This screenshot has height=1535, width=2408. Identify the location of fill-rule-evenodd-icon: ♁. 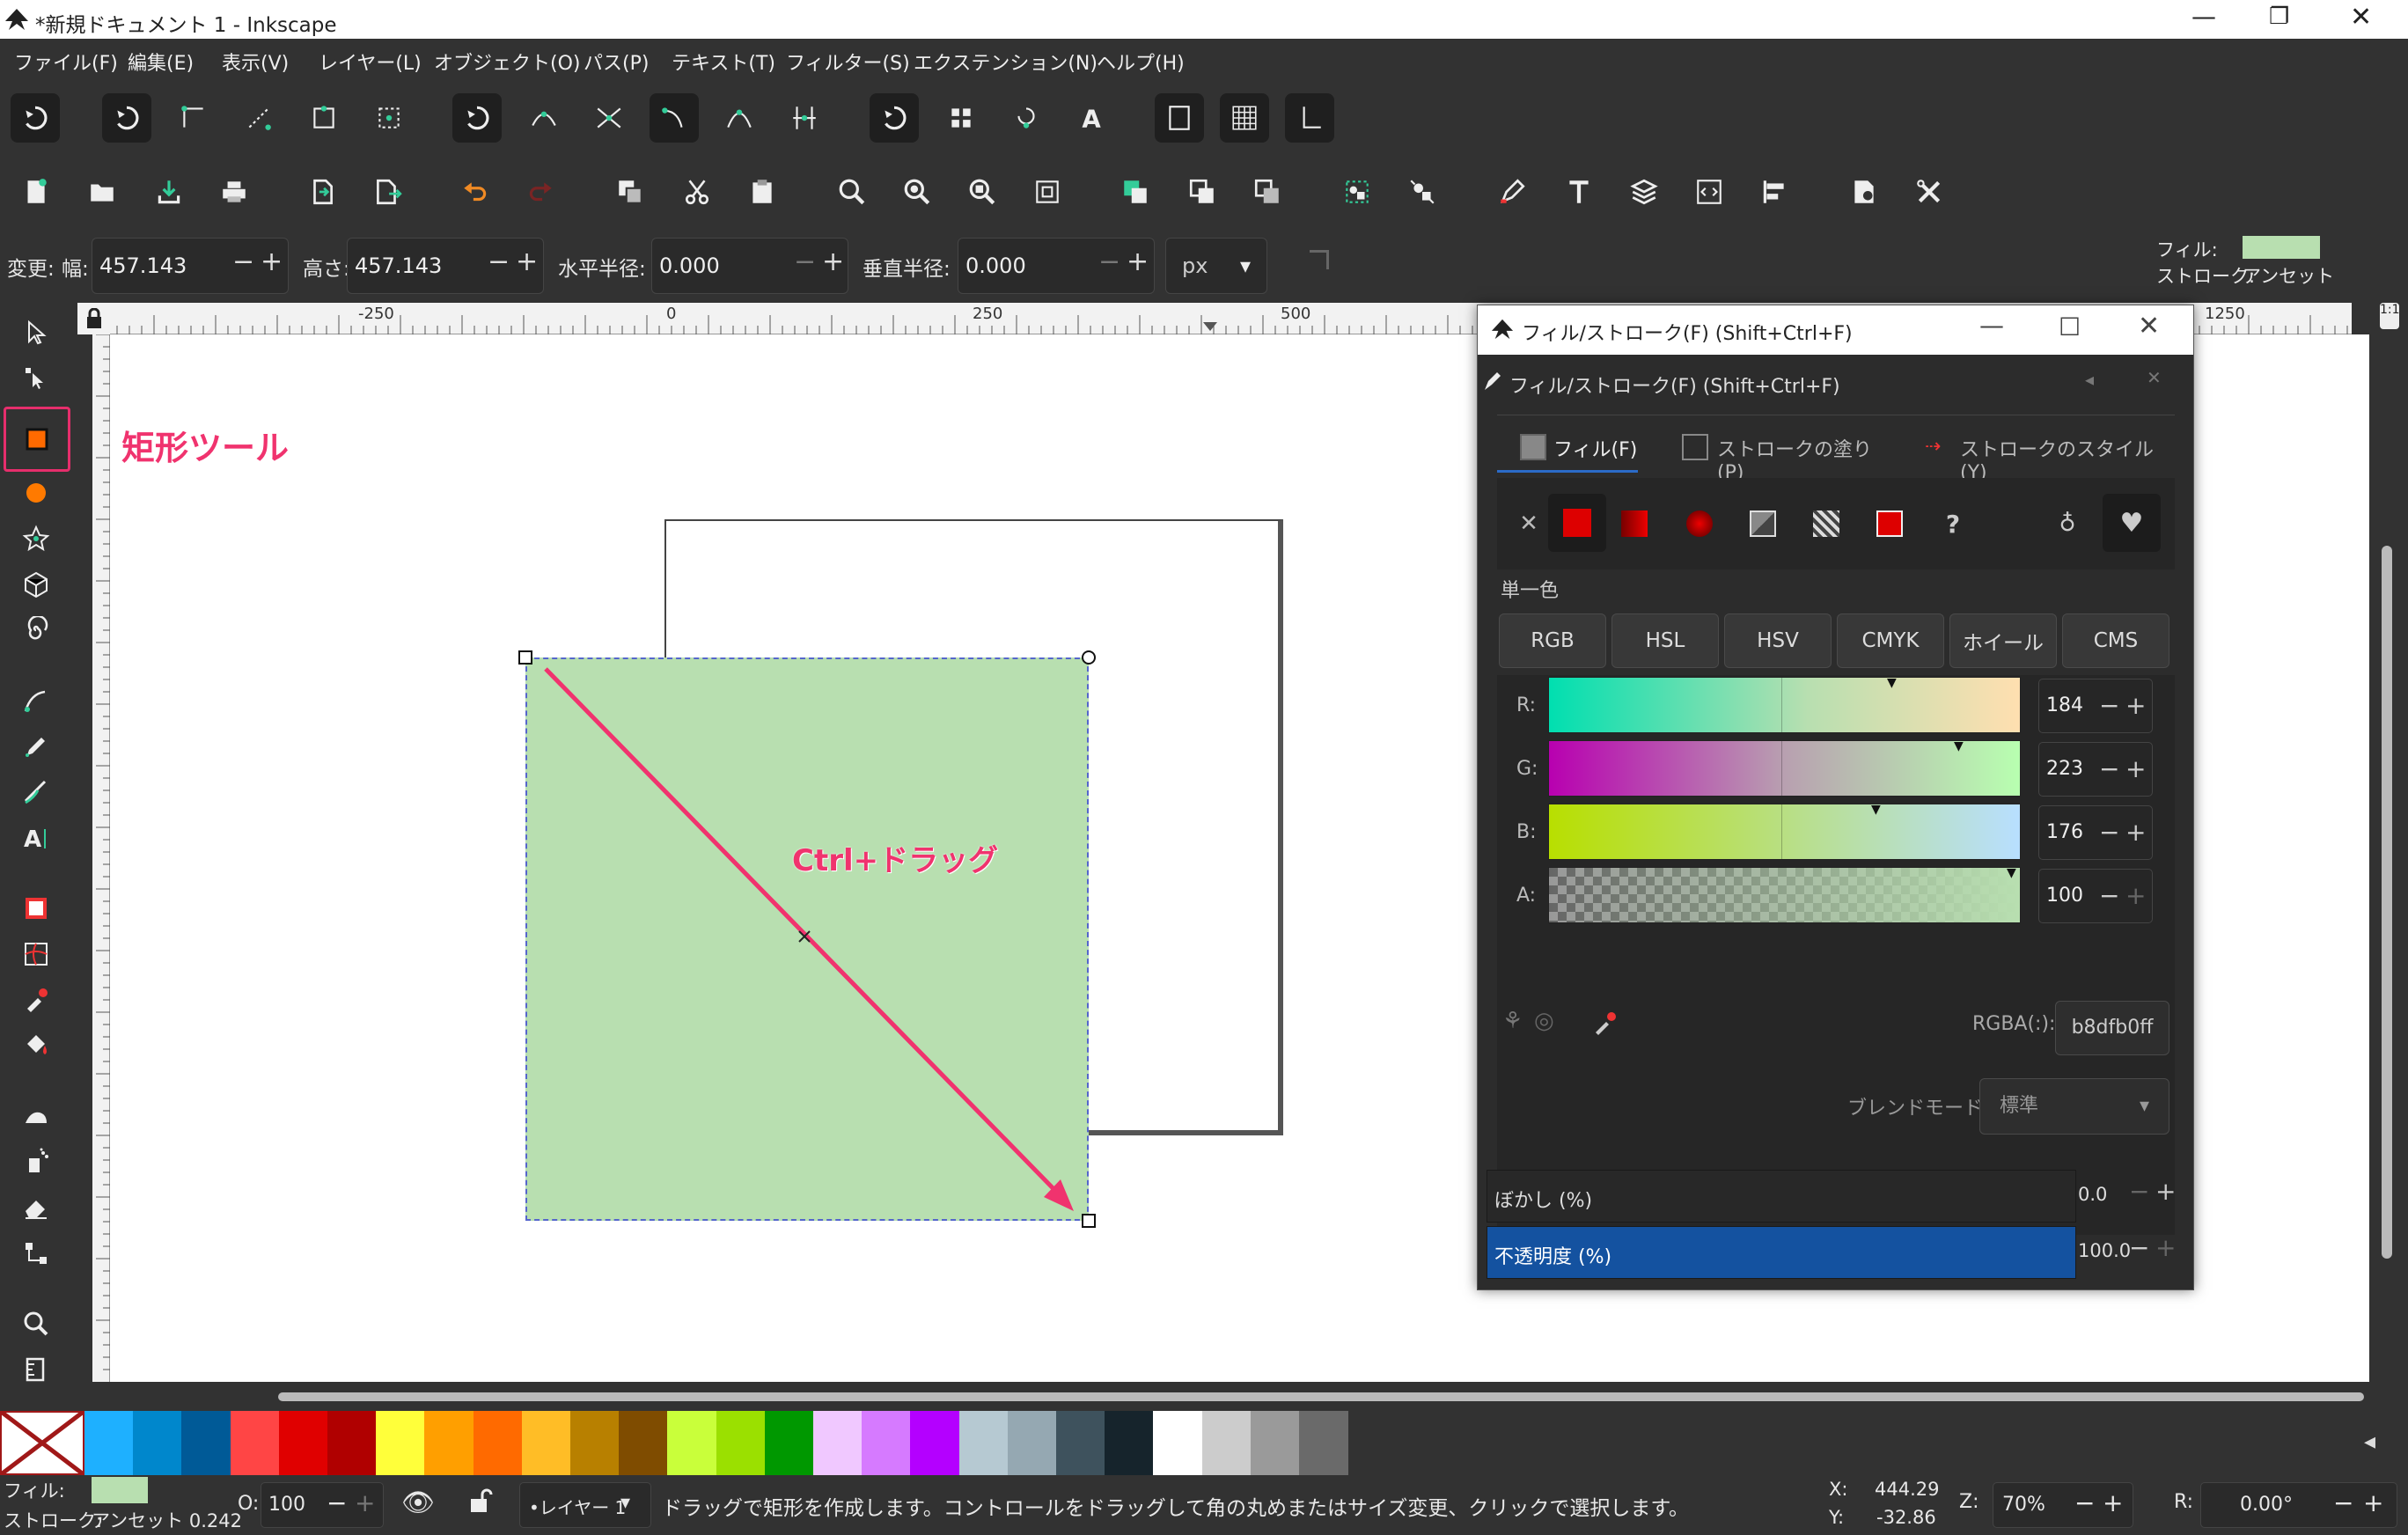
(2067, 524).